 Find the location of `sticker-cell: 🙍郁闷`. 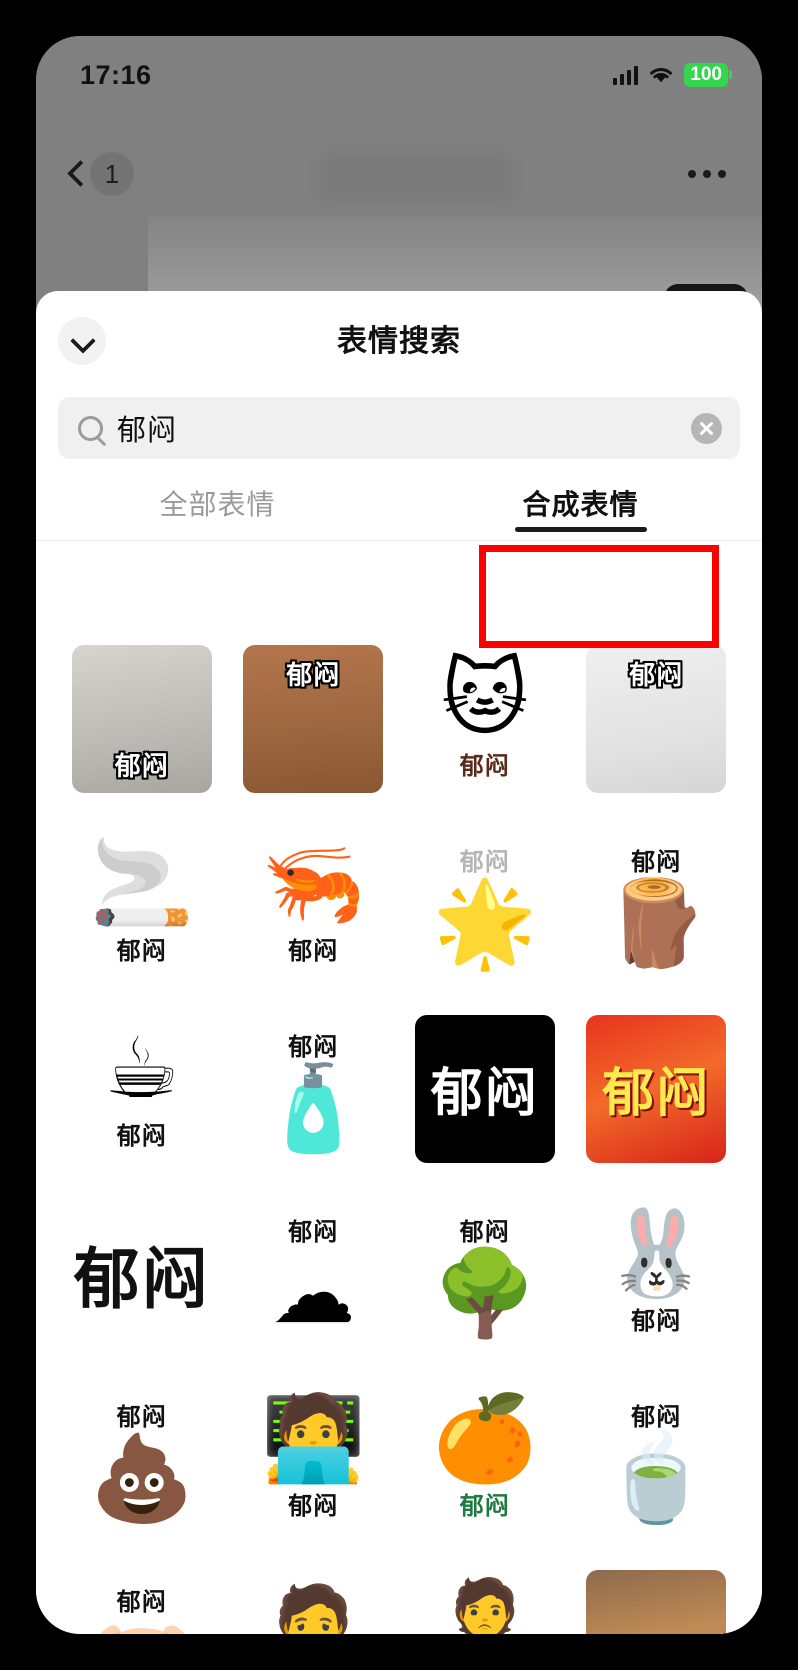

sticker-cell: 🙍郁闷 is located at coordinates (314, 1595).